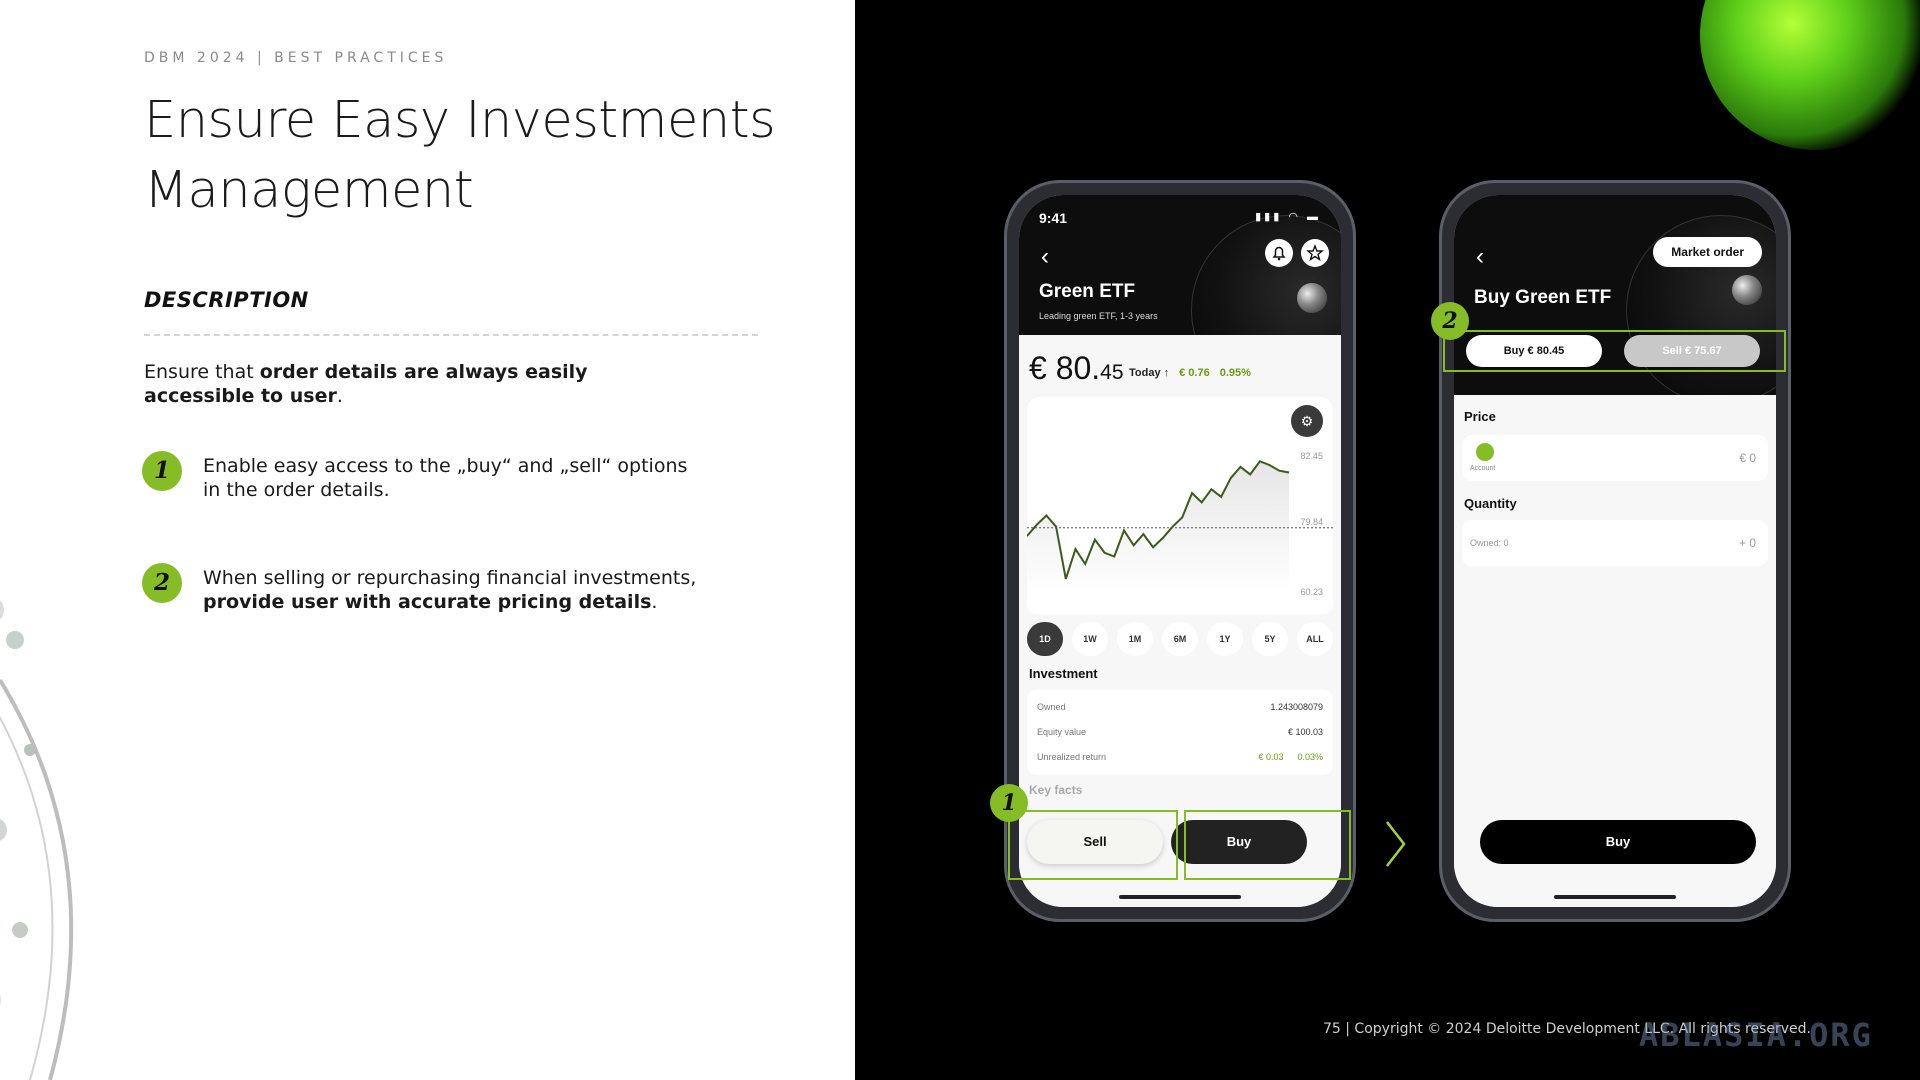 The image size is (1920, 1080). What do you see at coordinates (1614, 351) in the screenshot?
I see `highlight-price-tabs` at bounding box center [1614, 351].